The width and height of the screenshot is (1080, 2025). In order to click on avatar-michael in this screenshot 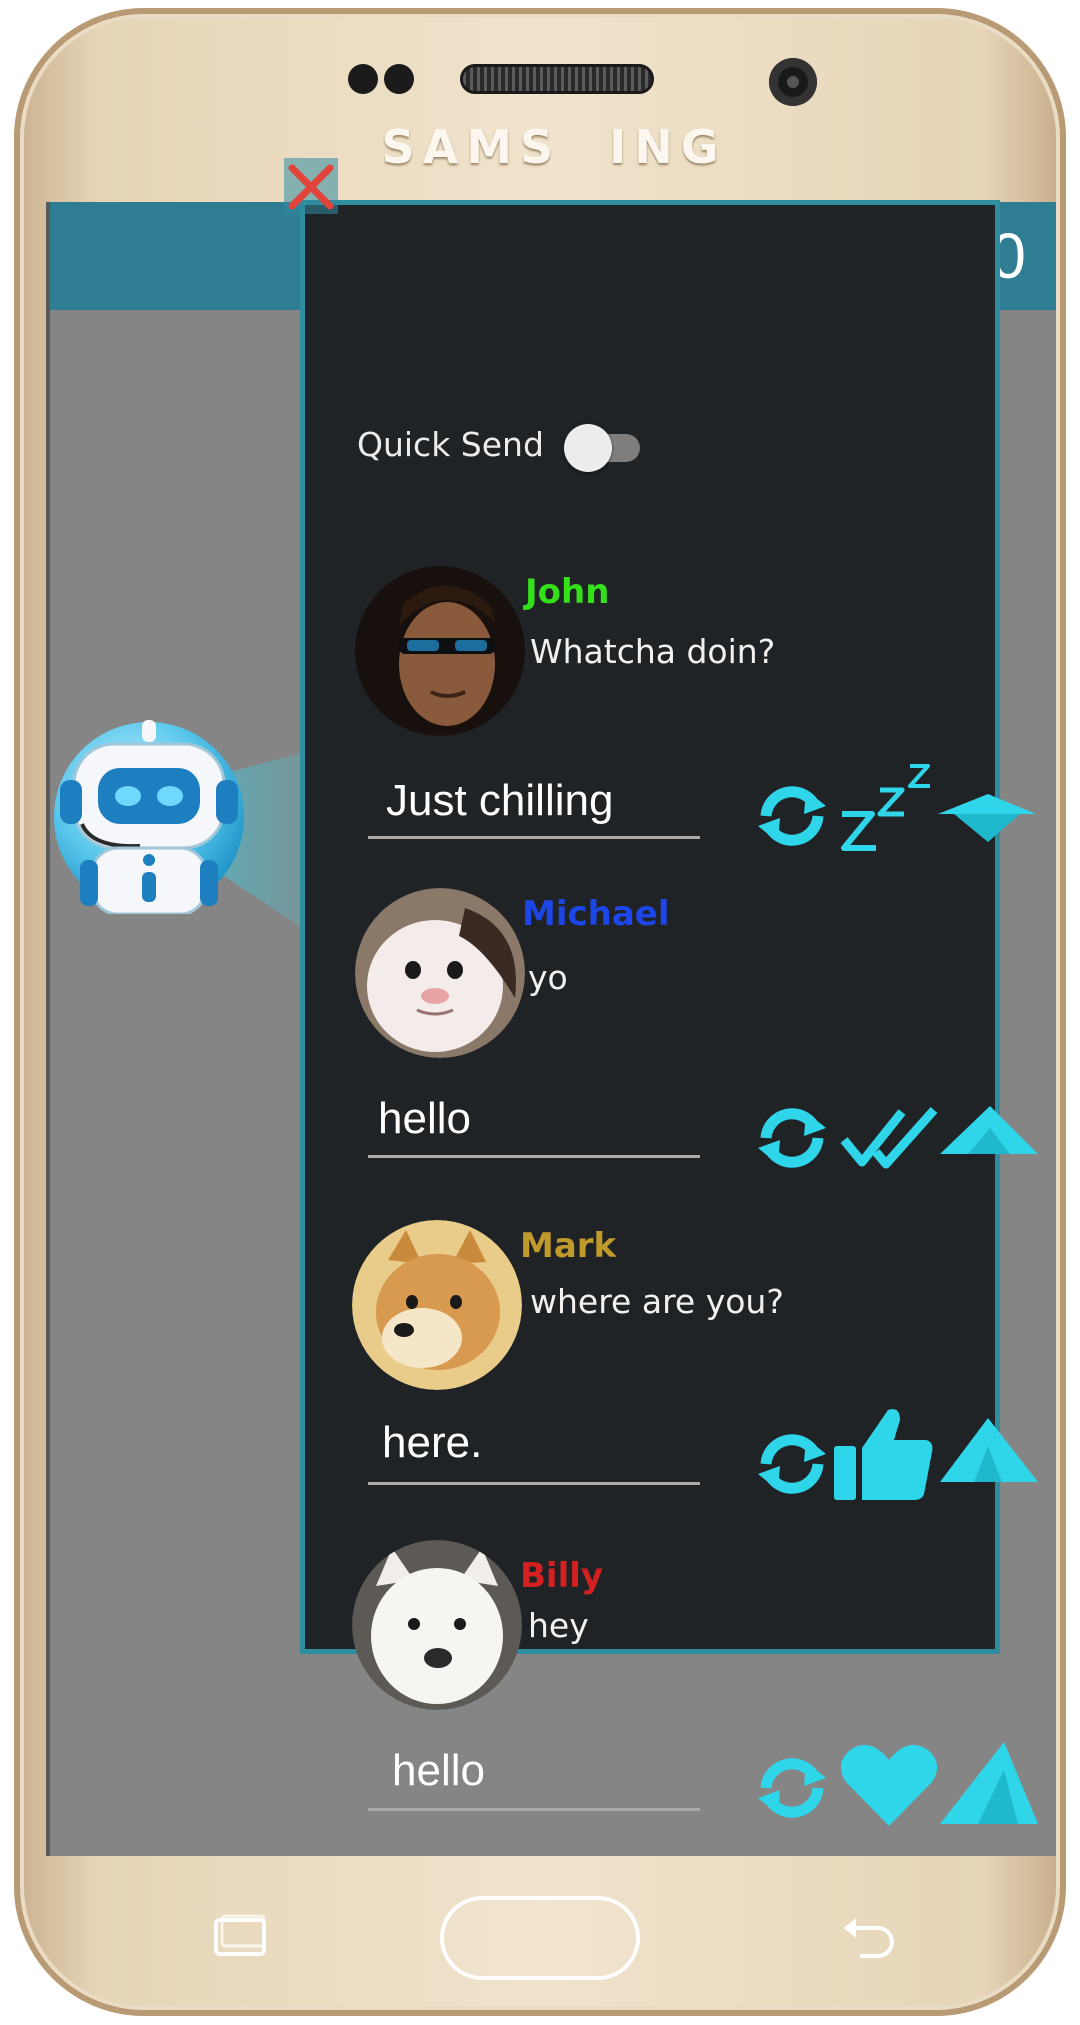, I will do `click(440, 973)`.